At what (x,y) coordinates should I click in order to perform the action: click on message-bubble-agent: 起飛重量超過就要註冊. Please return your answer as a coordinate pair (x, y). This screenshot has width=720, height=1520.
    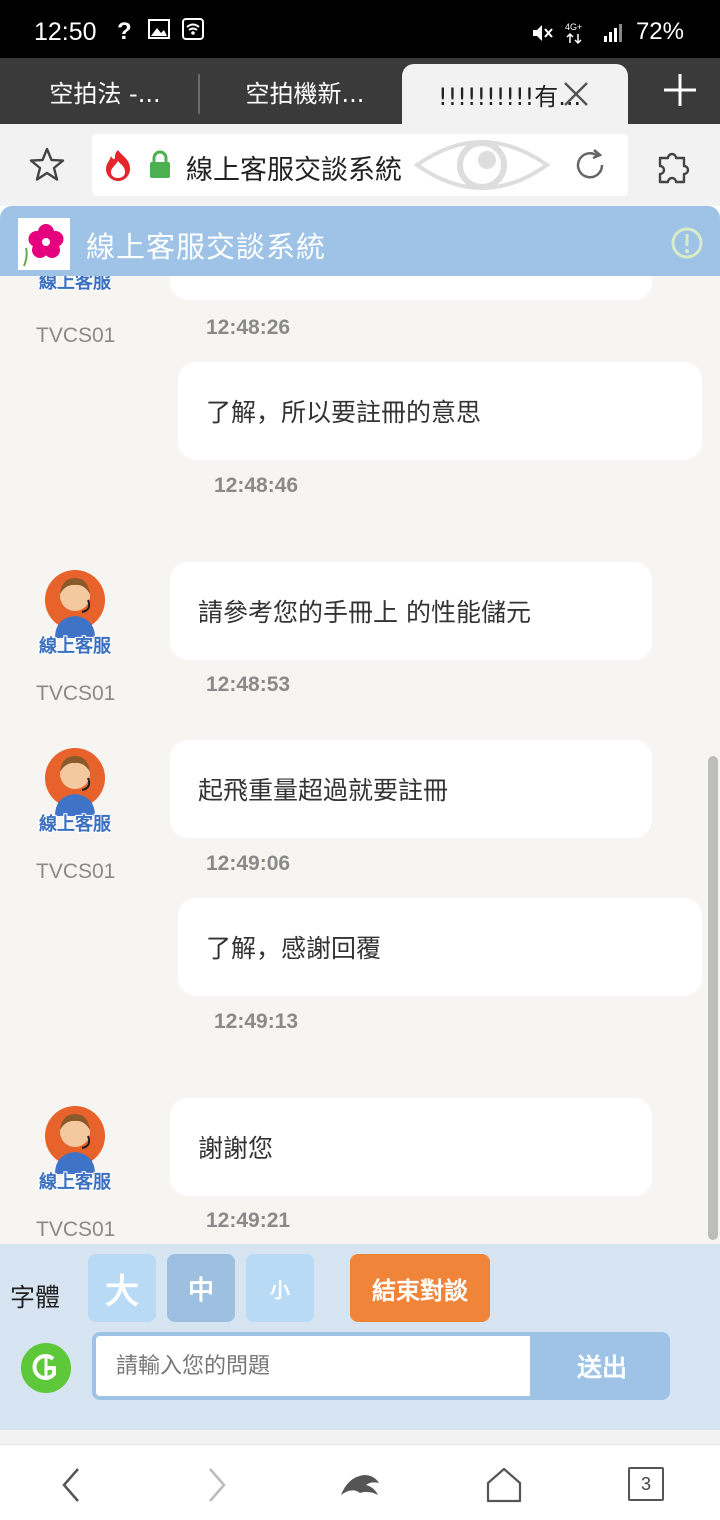
    Looking at the image, I should click on (411, 789).